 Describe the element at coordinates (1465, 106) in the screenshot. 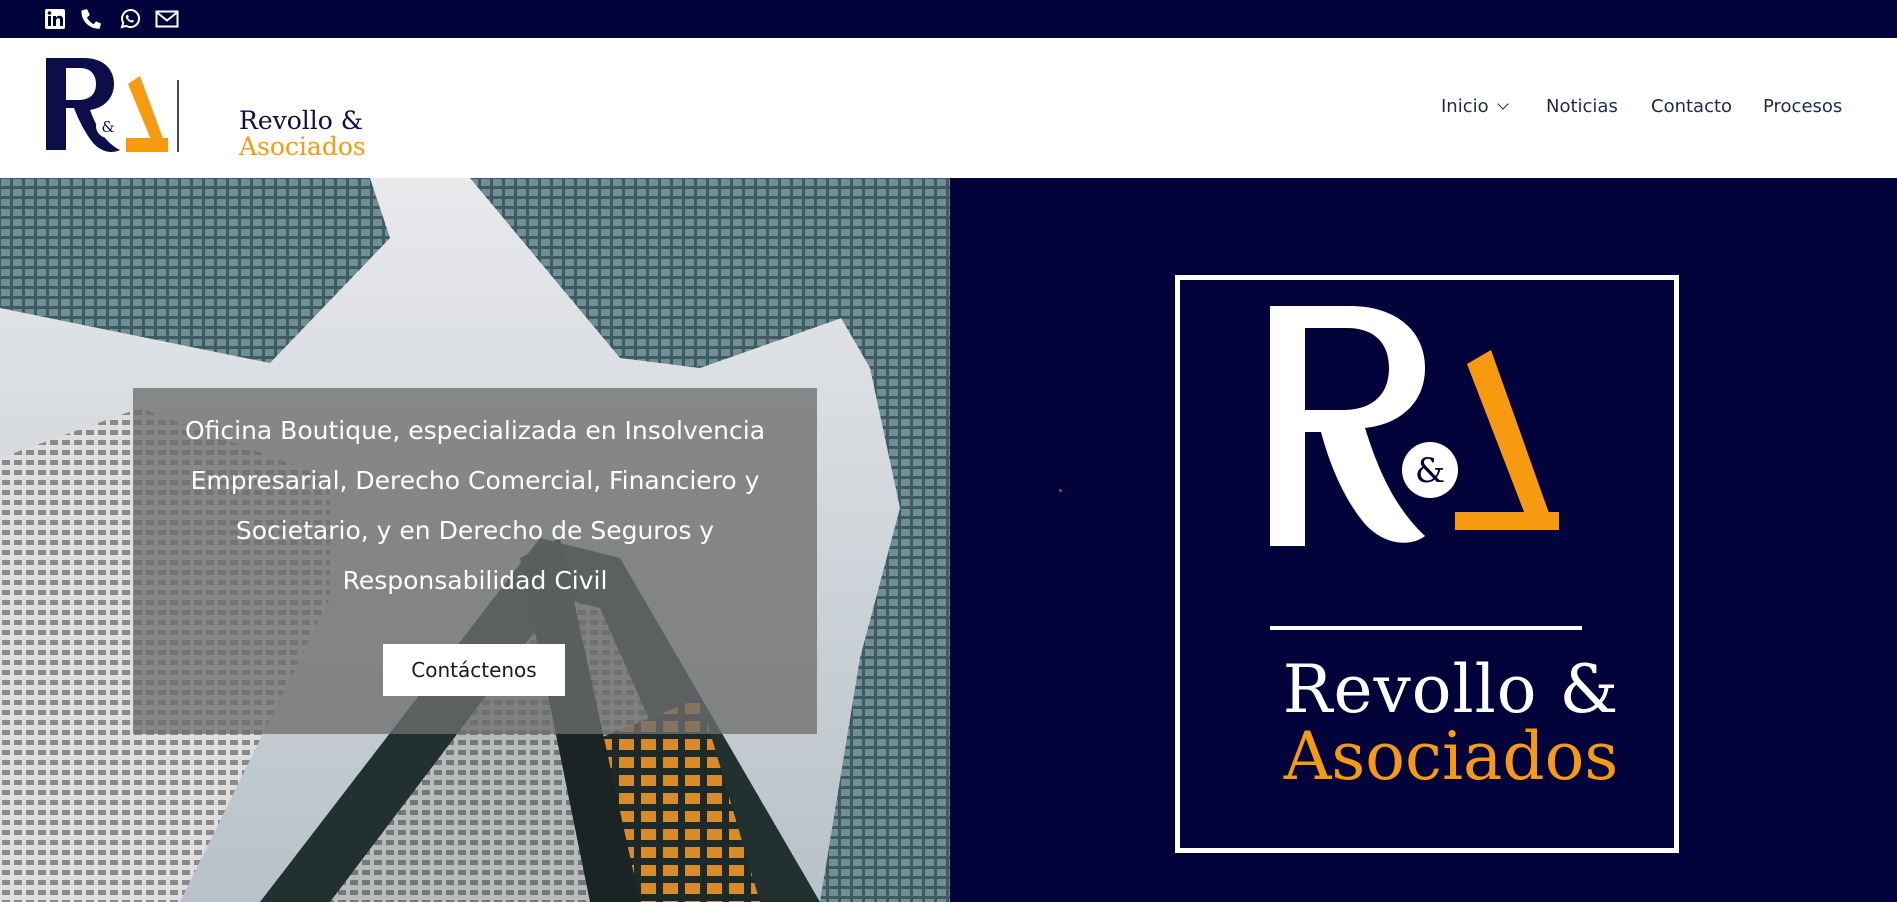

I see `nav-item-label: Inicio` at that location.